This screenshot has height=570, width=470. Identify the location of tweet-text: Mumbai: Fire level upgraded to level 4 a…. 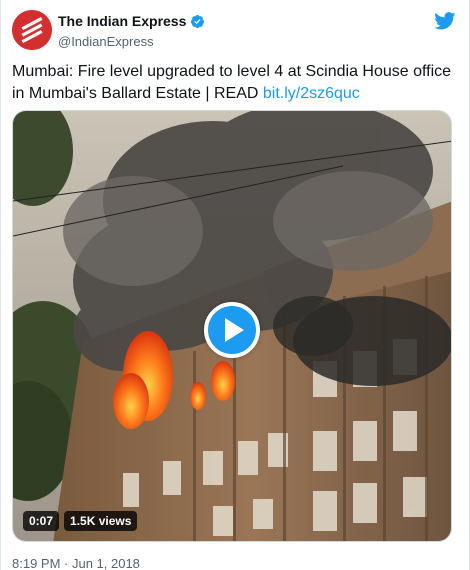
(232, 83).